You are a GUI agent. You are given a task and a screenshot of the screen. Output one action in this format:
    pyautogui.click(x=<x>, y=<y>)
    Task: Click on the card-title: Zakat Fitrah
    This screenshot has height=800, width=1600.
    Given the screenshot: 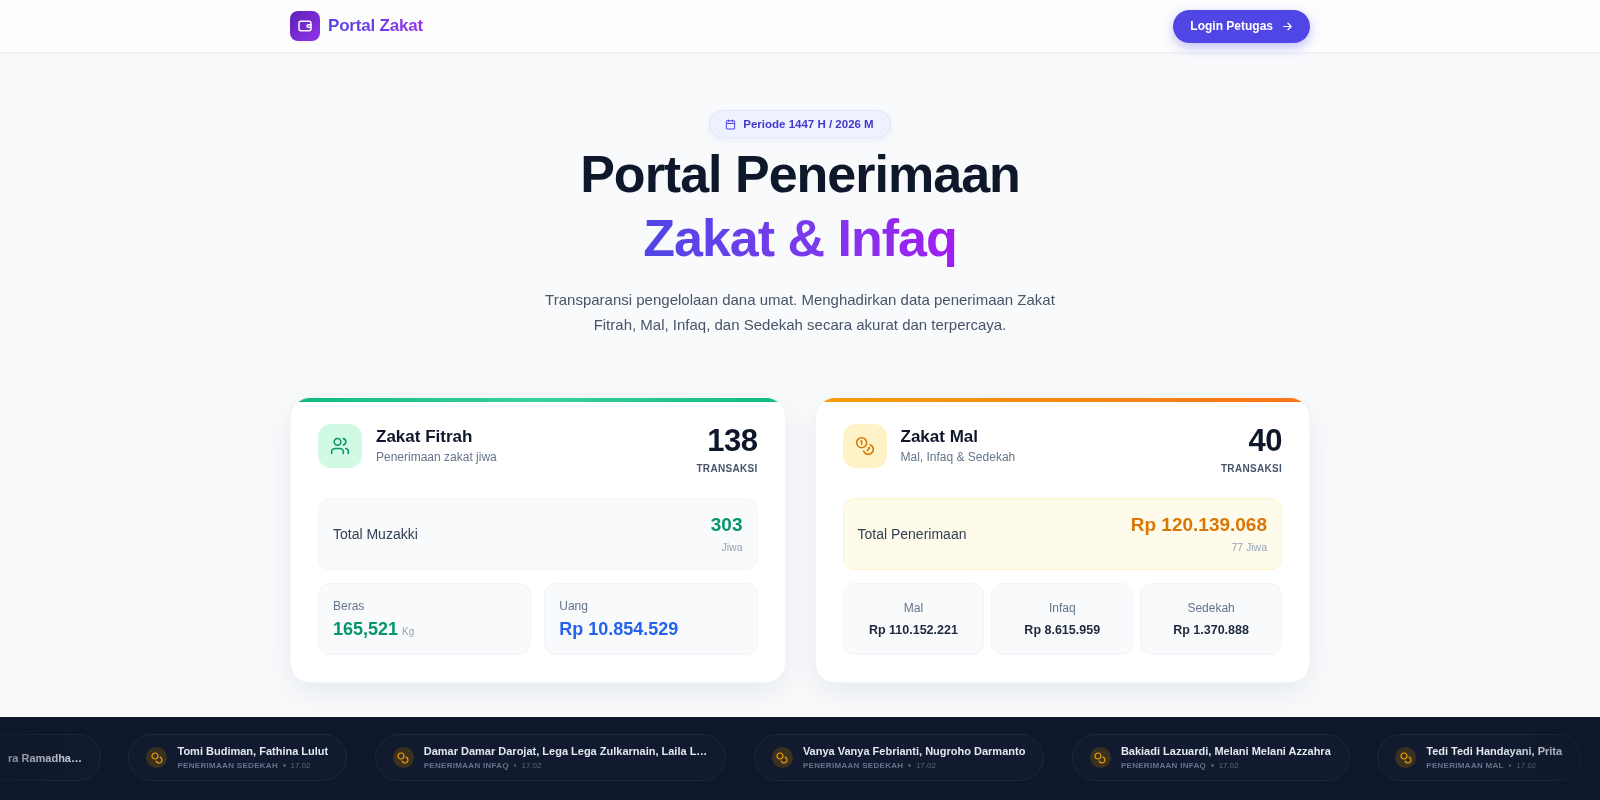 What is the action you would take?
    pyautogui.click(x=424, y=437)
    